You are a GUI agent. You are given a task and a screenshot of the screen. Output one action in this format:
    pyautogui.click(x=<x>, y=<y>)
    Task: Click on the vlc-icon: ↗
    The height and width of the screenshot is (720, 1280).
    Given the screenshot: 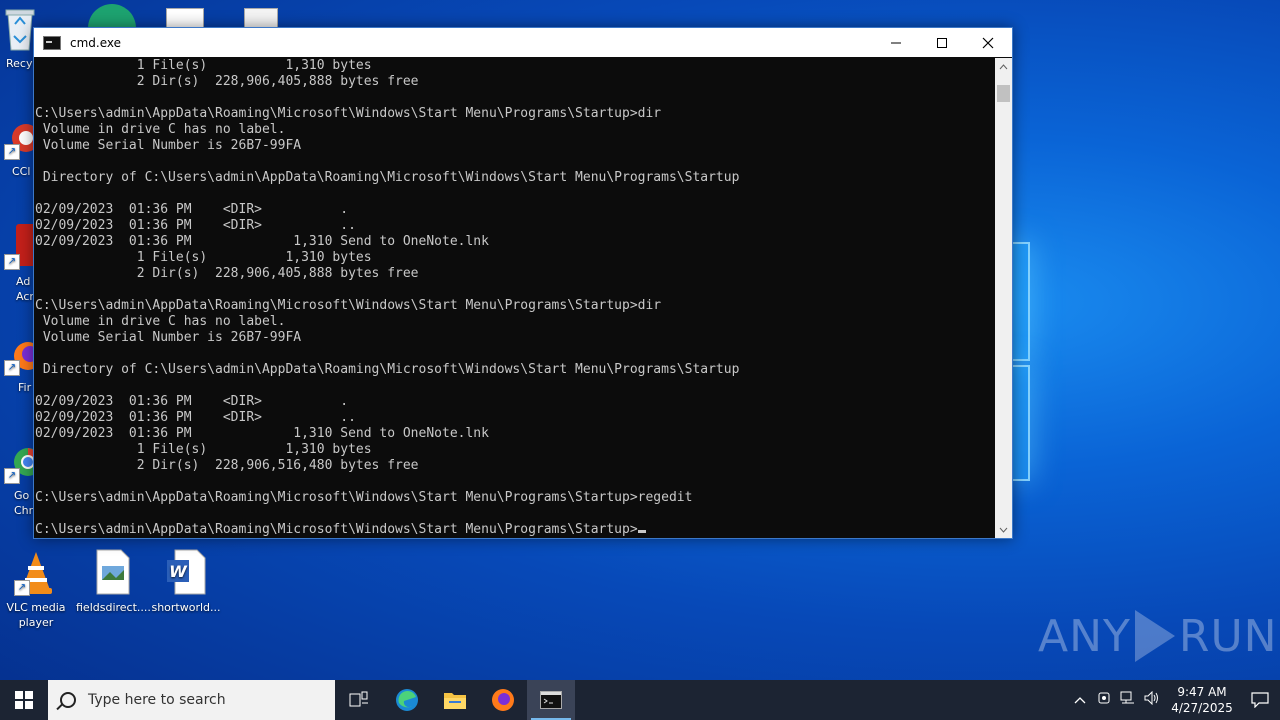 What is the action you would take?
    pyautogui.click(x=36, y=572)
    